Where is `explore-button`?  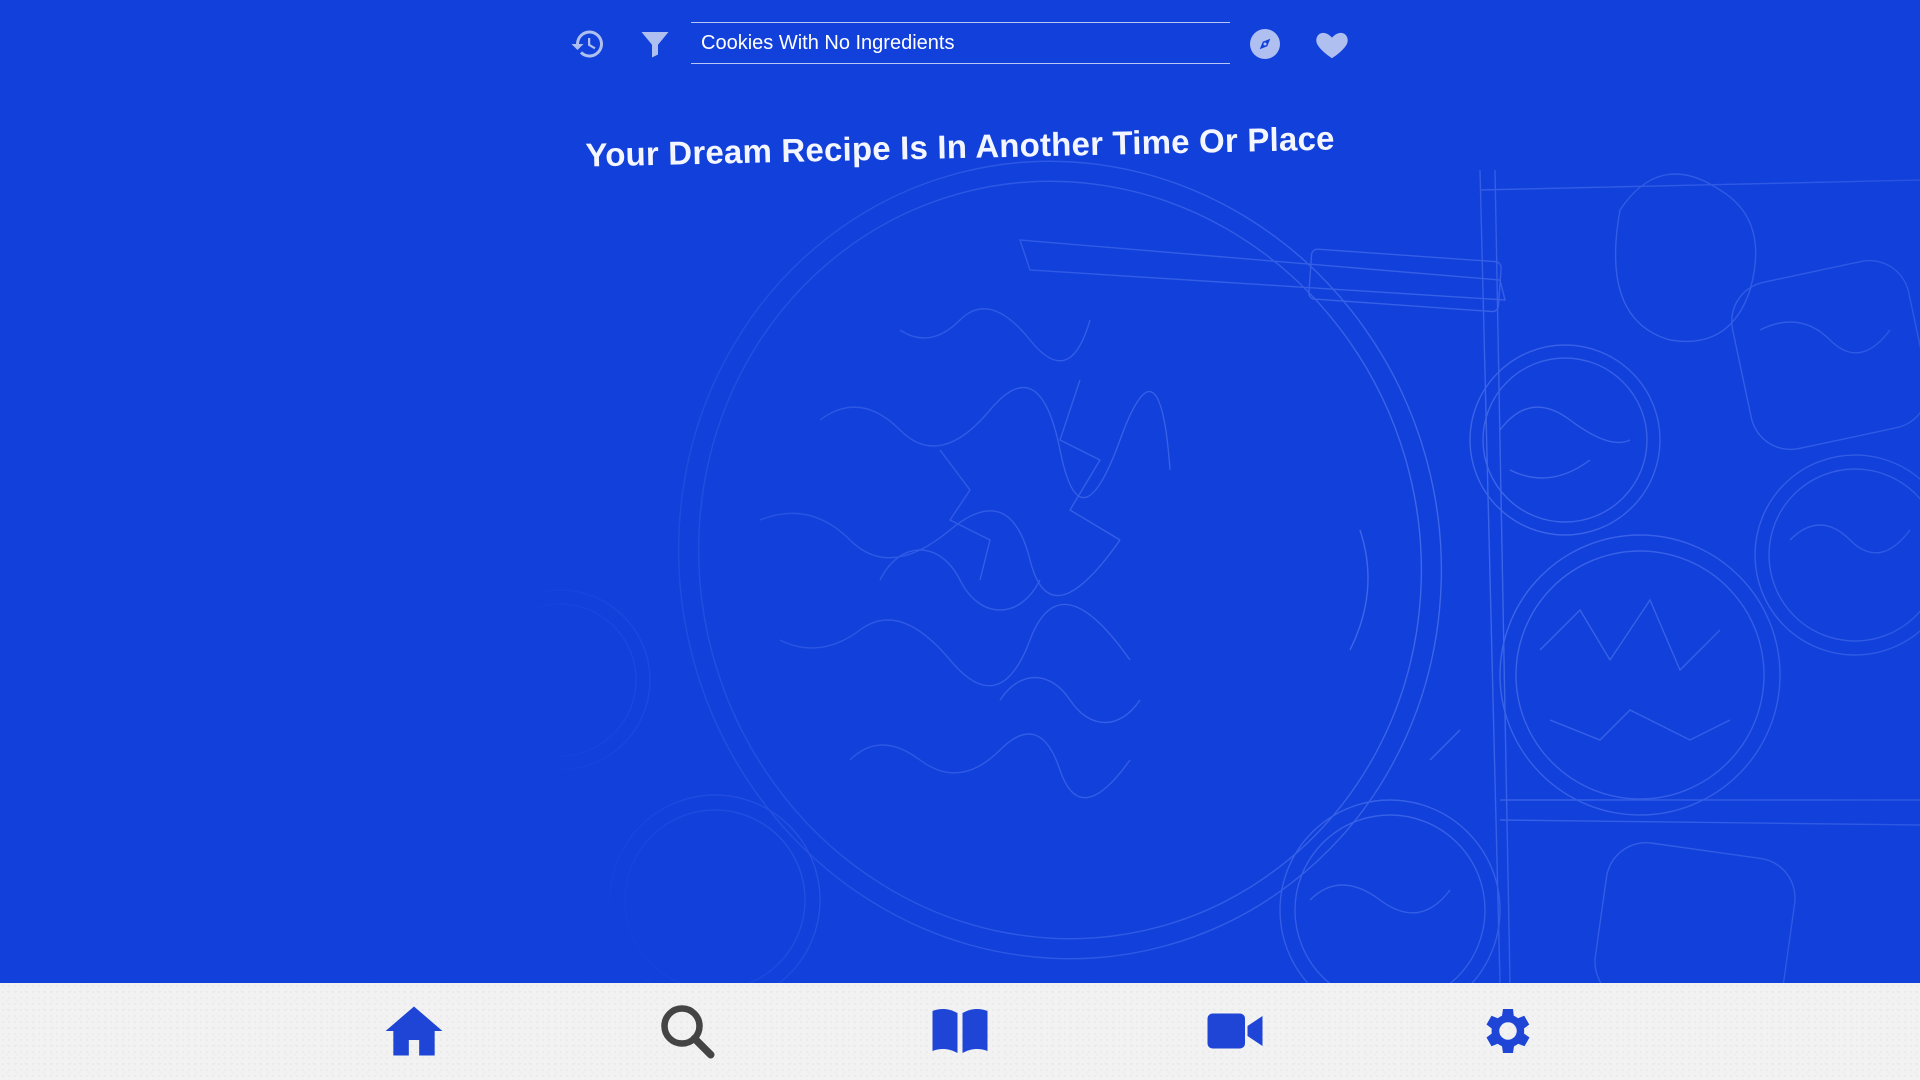
explore-button is located at coordinates (1265, 44).